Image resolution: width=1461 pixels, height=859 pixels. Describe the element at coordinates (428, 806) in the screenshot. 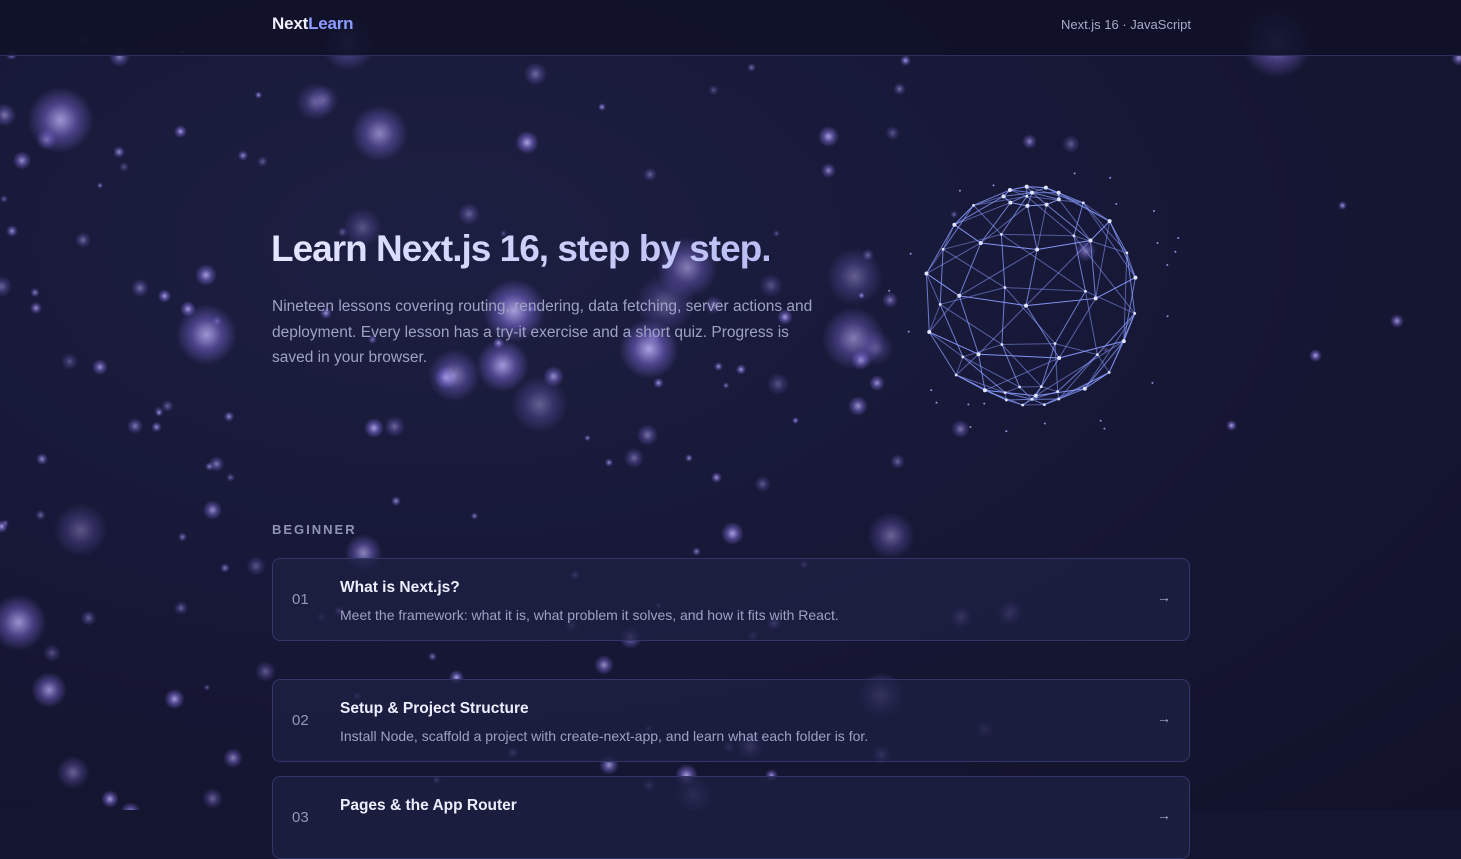

I see `lesson-title: Pages & the App Router` at that location.